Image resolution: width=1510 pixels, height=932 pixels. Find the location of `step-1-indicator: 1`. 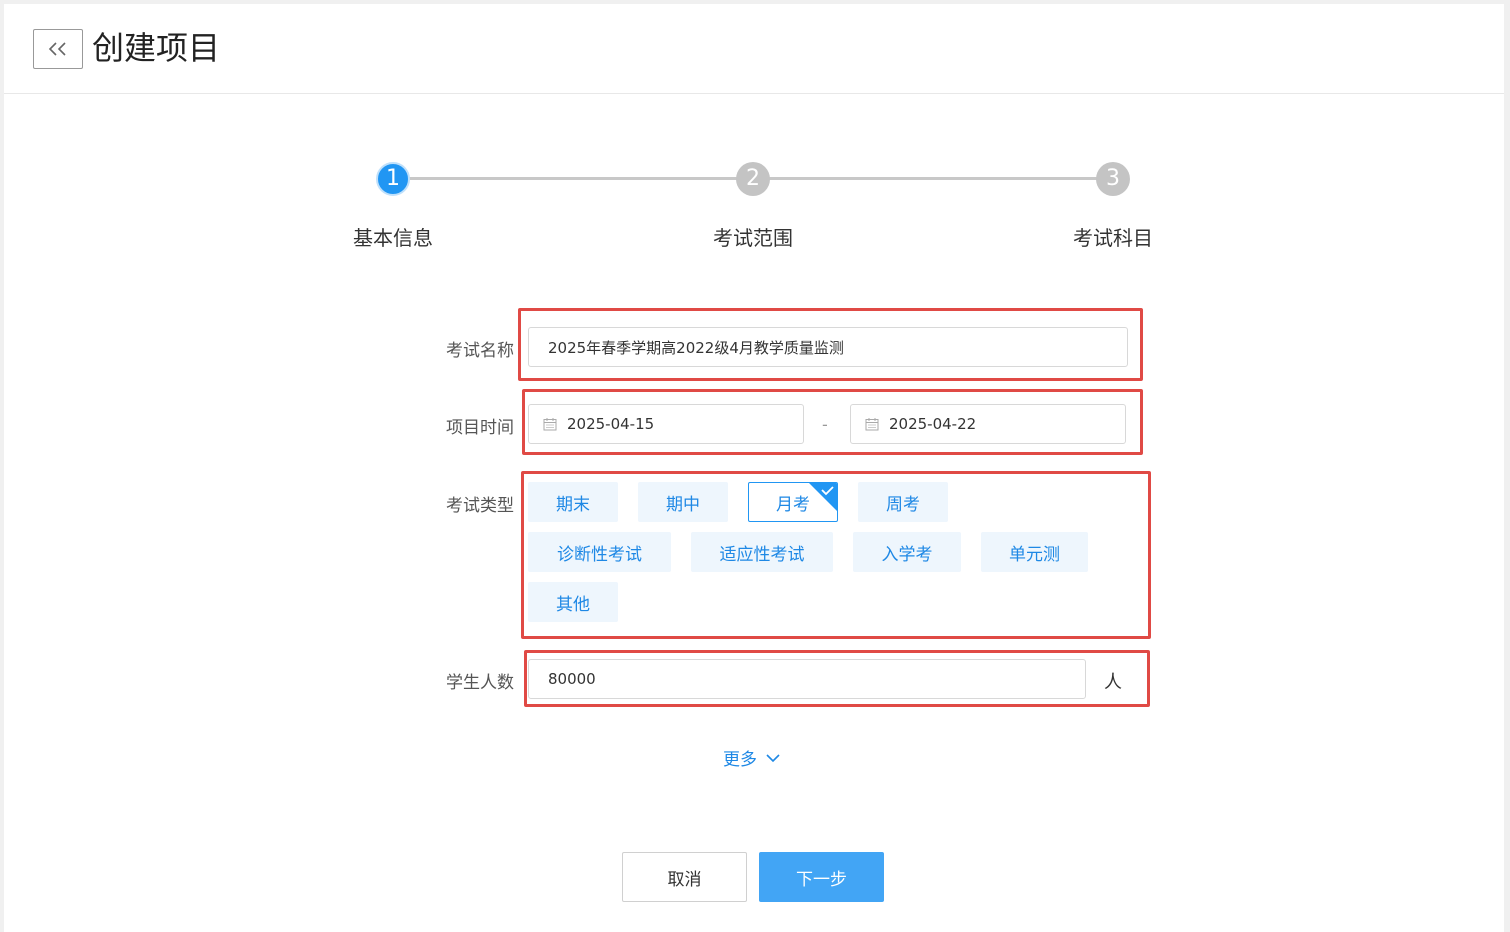

step-1-indicator: 1 is located at coordinates (393, 179).